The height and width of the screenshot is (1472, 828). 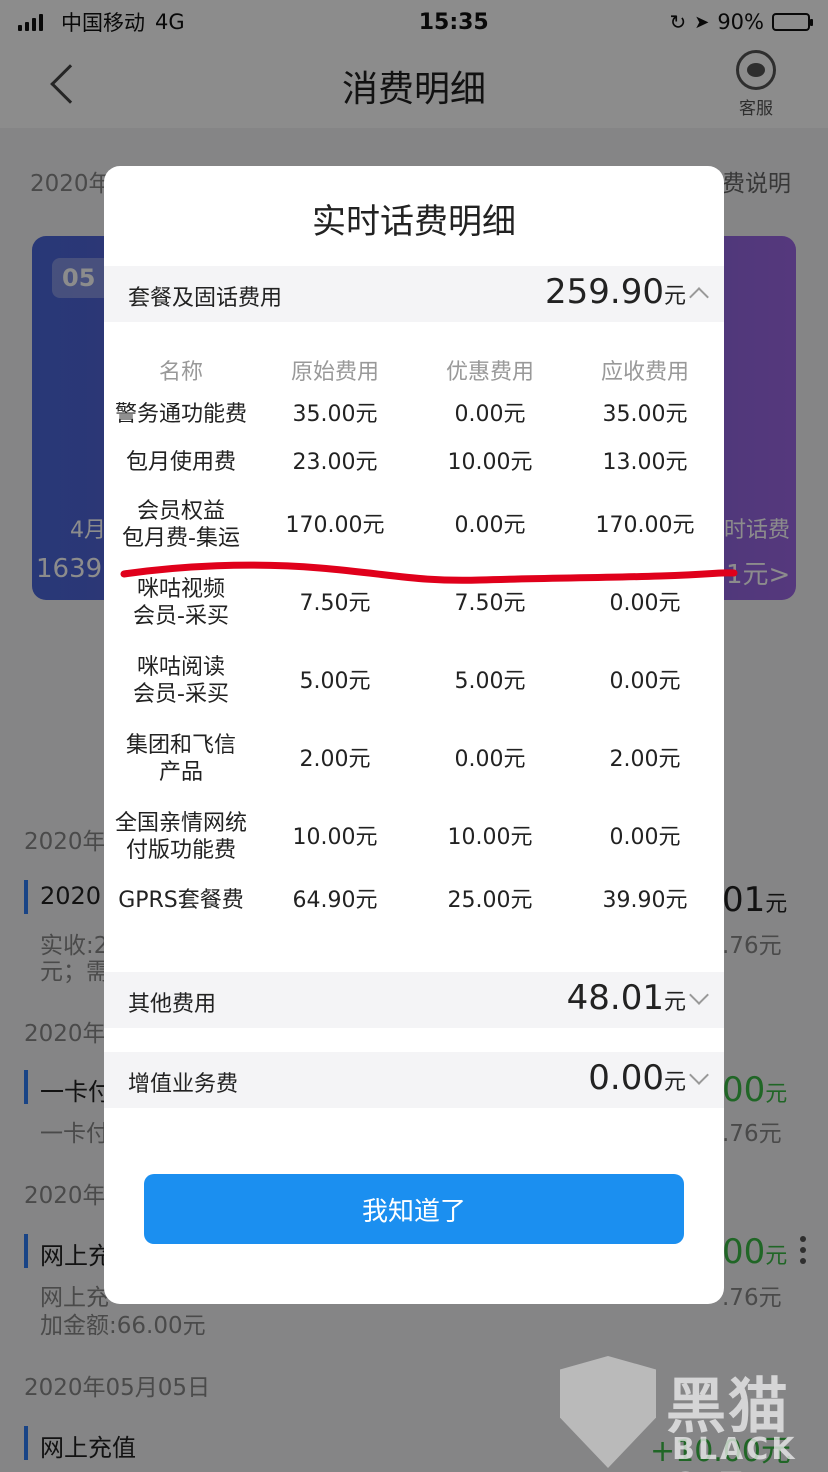 I want to click on fee-original-cell: 7.50元, so click(x=335, y=603).